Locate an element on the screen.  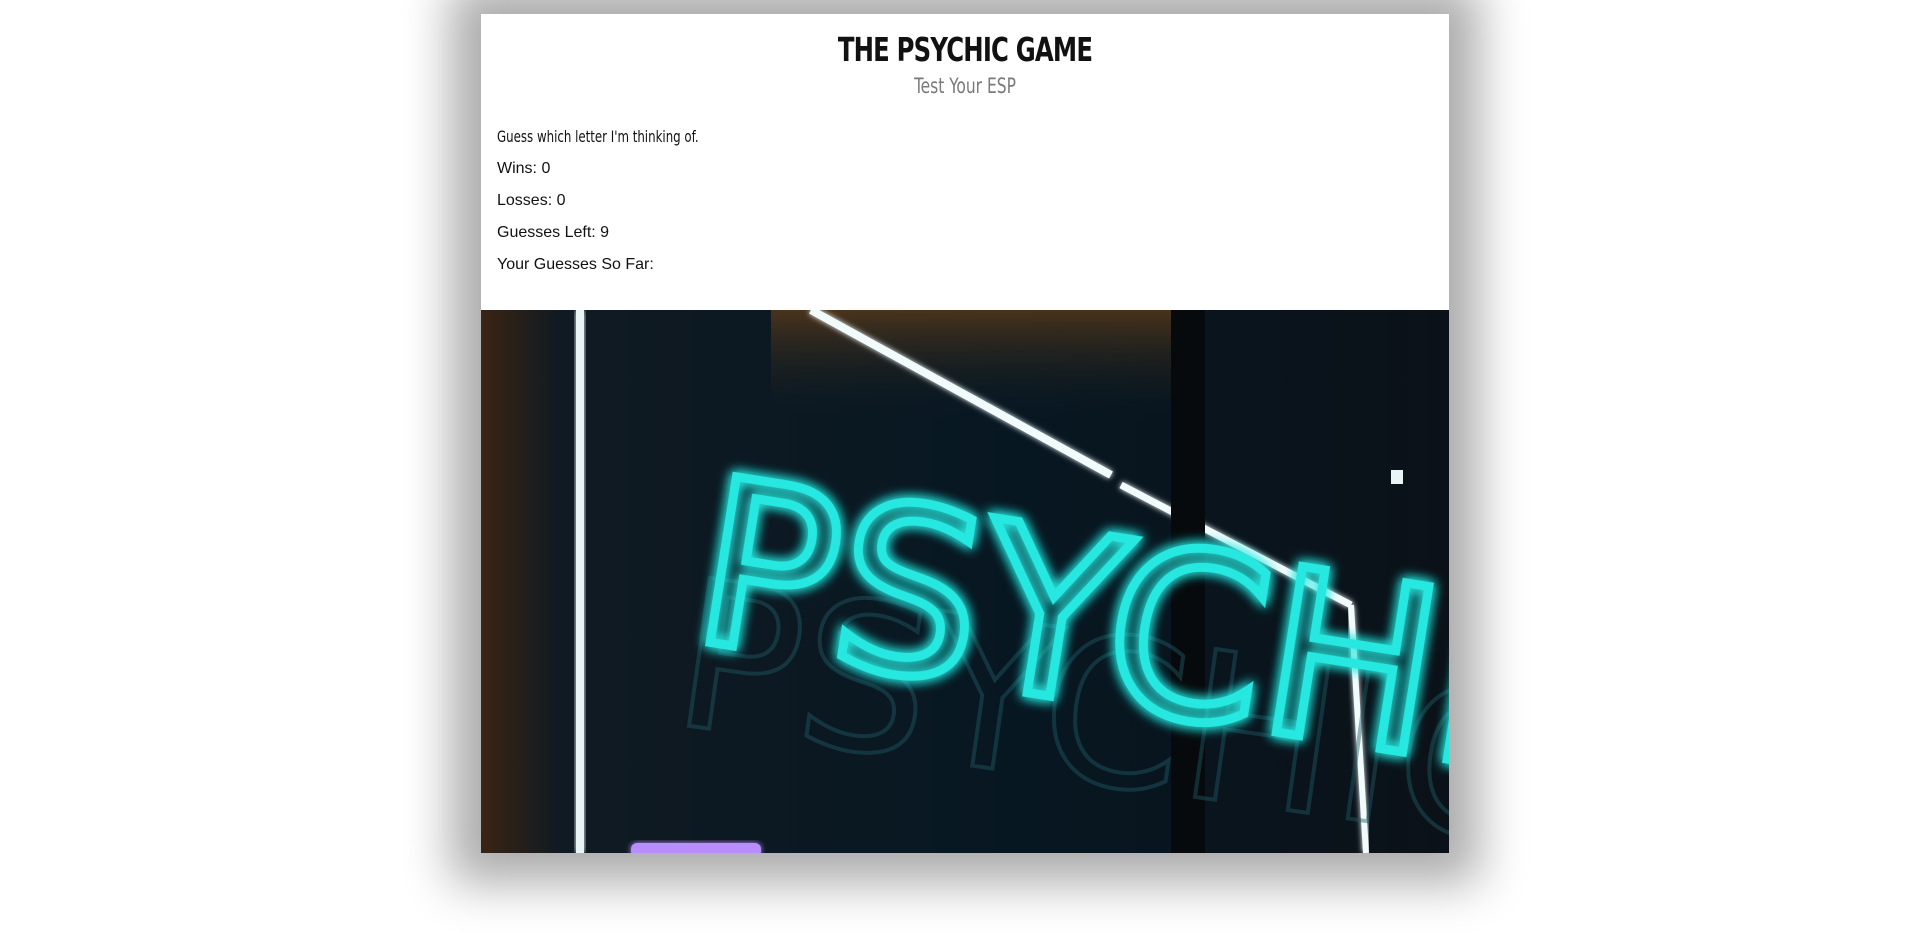
guesses-so-far-label: Your Guesses So Far: is located at coordinates (575, 264).